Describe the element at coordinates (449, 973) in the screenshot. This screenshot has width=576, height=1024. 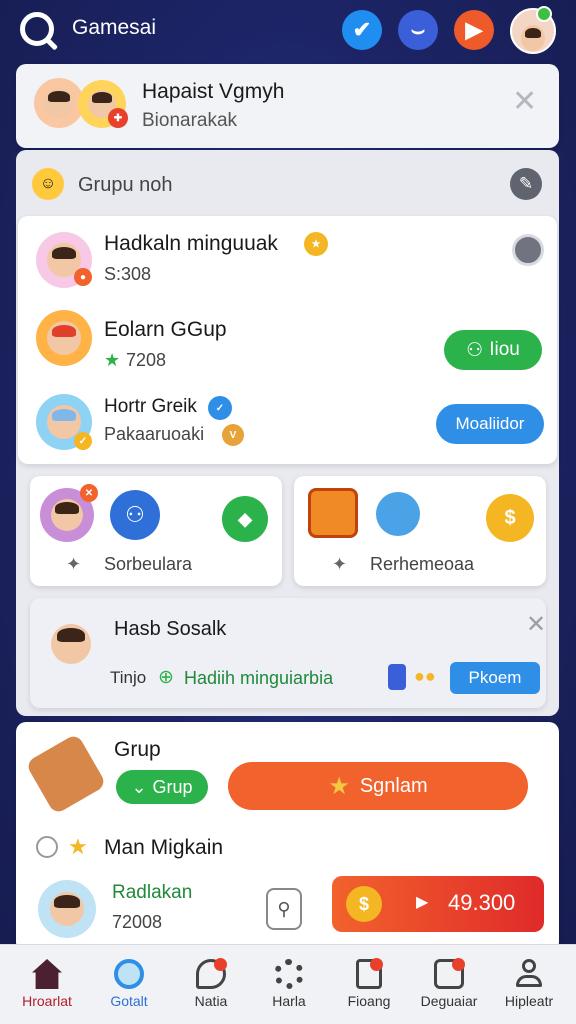
I see `message-icon` at that location.